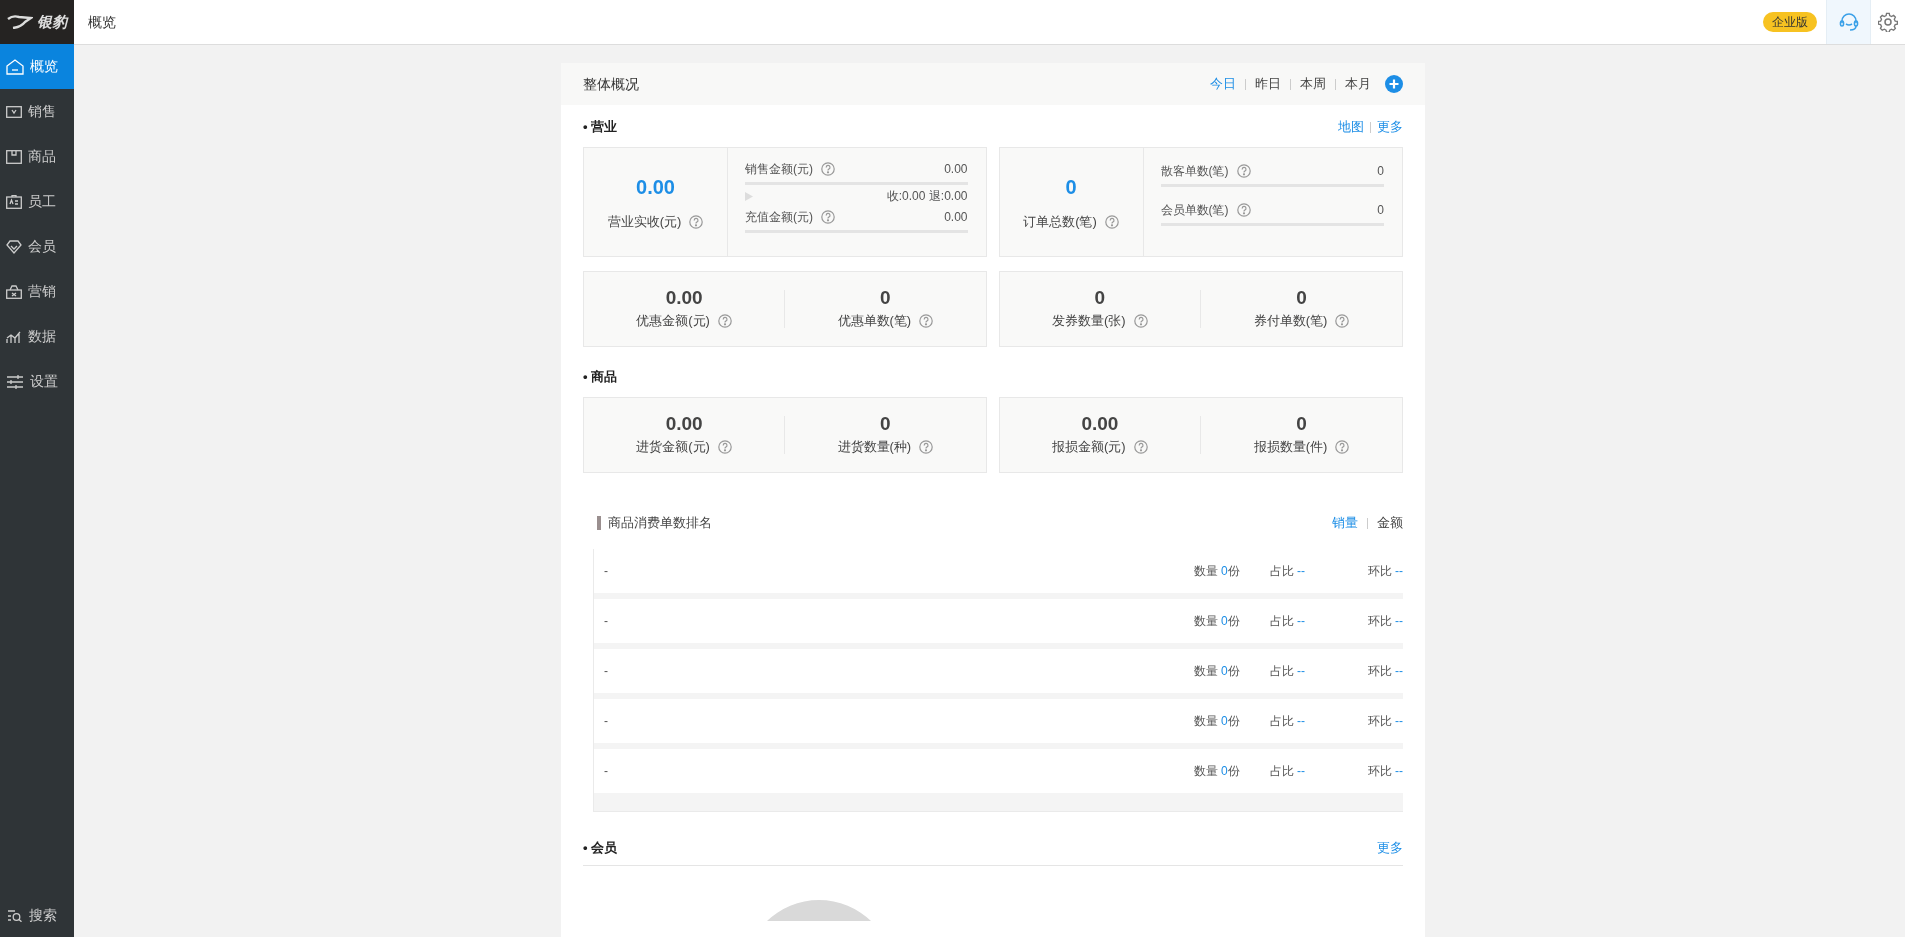  Describe the element at coordinates (1194, 171) in the screenshot. I see `metric-label: 散客单数(笔)` at that location.